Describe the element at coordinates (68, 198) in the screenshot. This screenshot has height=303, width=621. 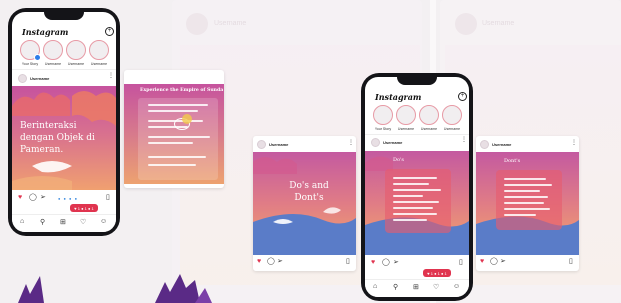
I see `carousel-dots: ● ● ● ●` at that location.